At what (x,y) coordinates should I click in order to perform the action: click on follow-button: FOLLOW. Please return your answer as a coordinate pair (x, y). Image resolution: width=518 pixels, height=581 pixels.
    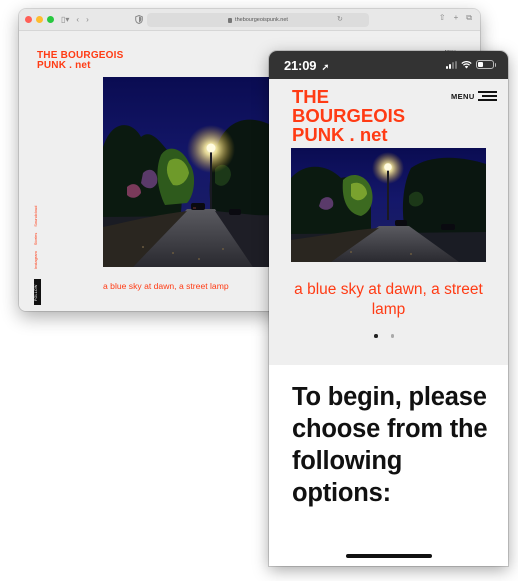
    Looking at the image, I should click on (37, 292).